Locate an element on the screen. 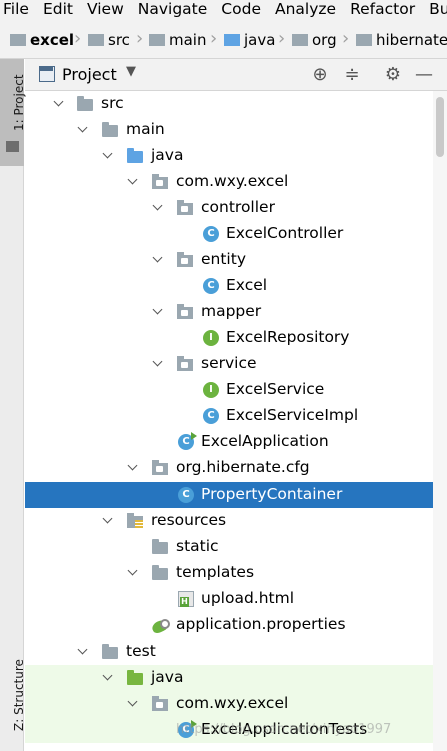 Image resolution: width=447 pixels, height=751 pixels. menu-build: Bu is located at coordinates (435, 10).